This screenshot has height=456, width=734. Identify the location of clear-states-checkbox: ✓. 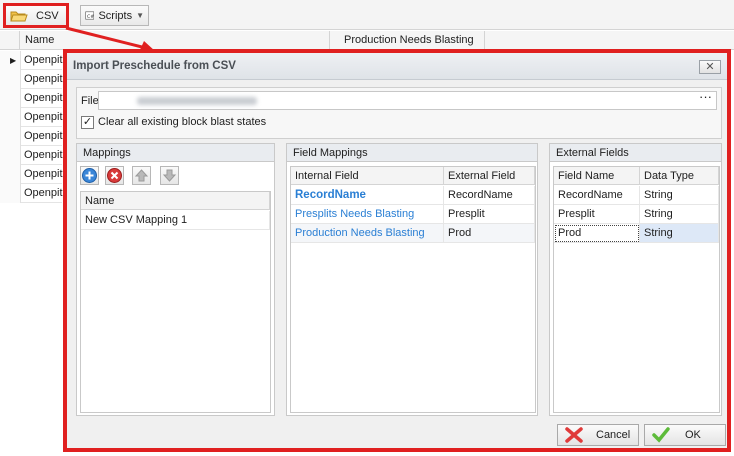
(87, 122).